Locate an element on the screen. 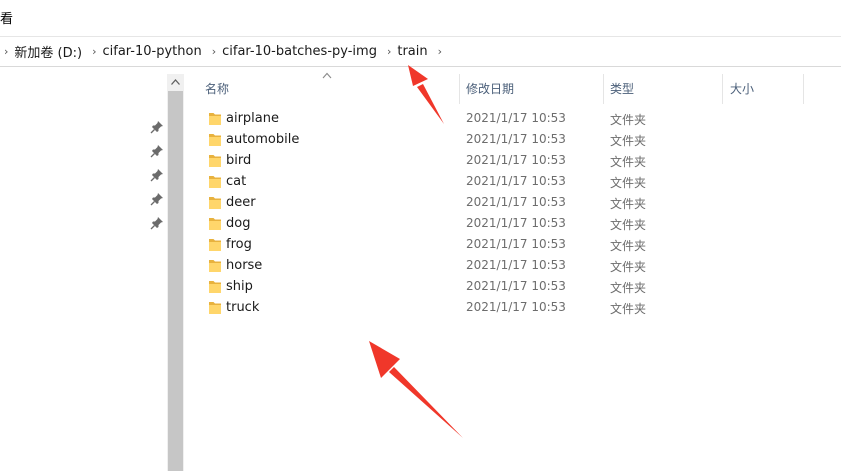 This screenshot has width=841, height=471. view-menu-tab: 看 is located at coordinates (6, 17).